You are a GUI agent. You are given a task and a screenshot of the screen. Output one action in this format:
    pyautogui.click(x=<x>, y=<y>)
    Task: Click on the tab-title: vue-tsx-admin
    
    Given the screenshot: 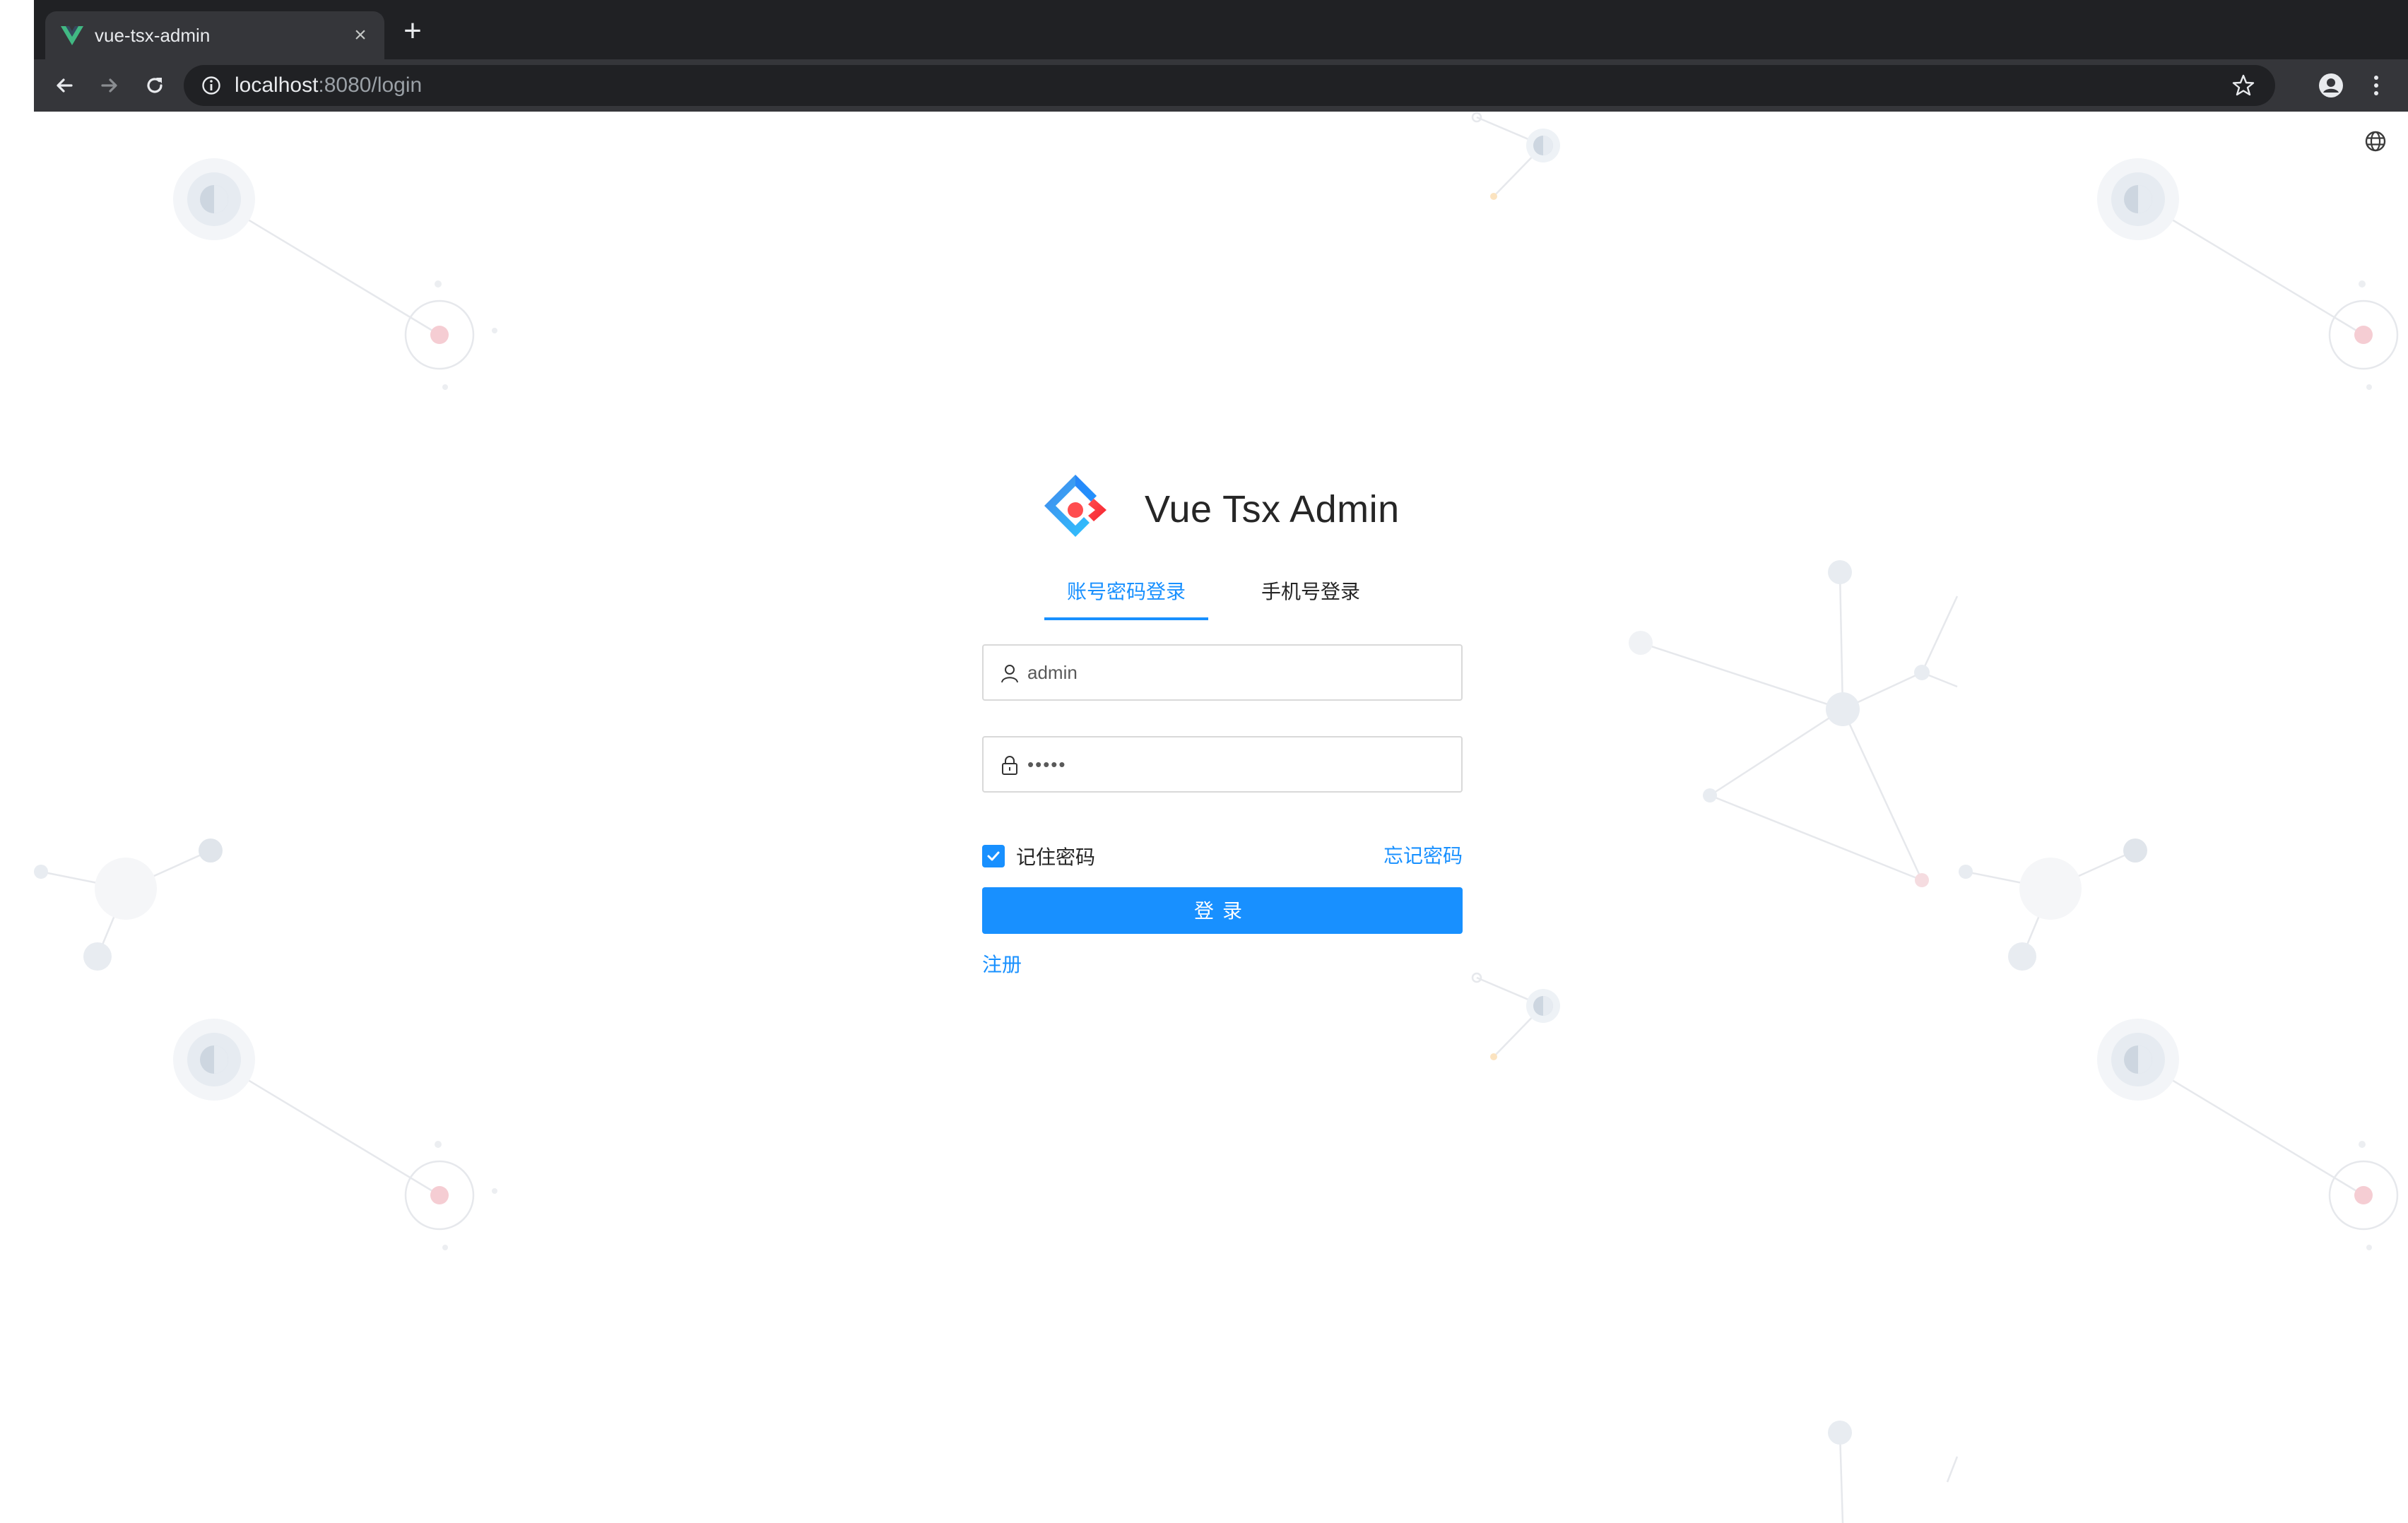 What is the action you would take?
    pyautogui.click(x=153, y=35)
    